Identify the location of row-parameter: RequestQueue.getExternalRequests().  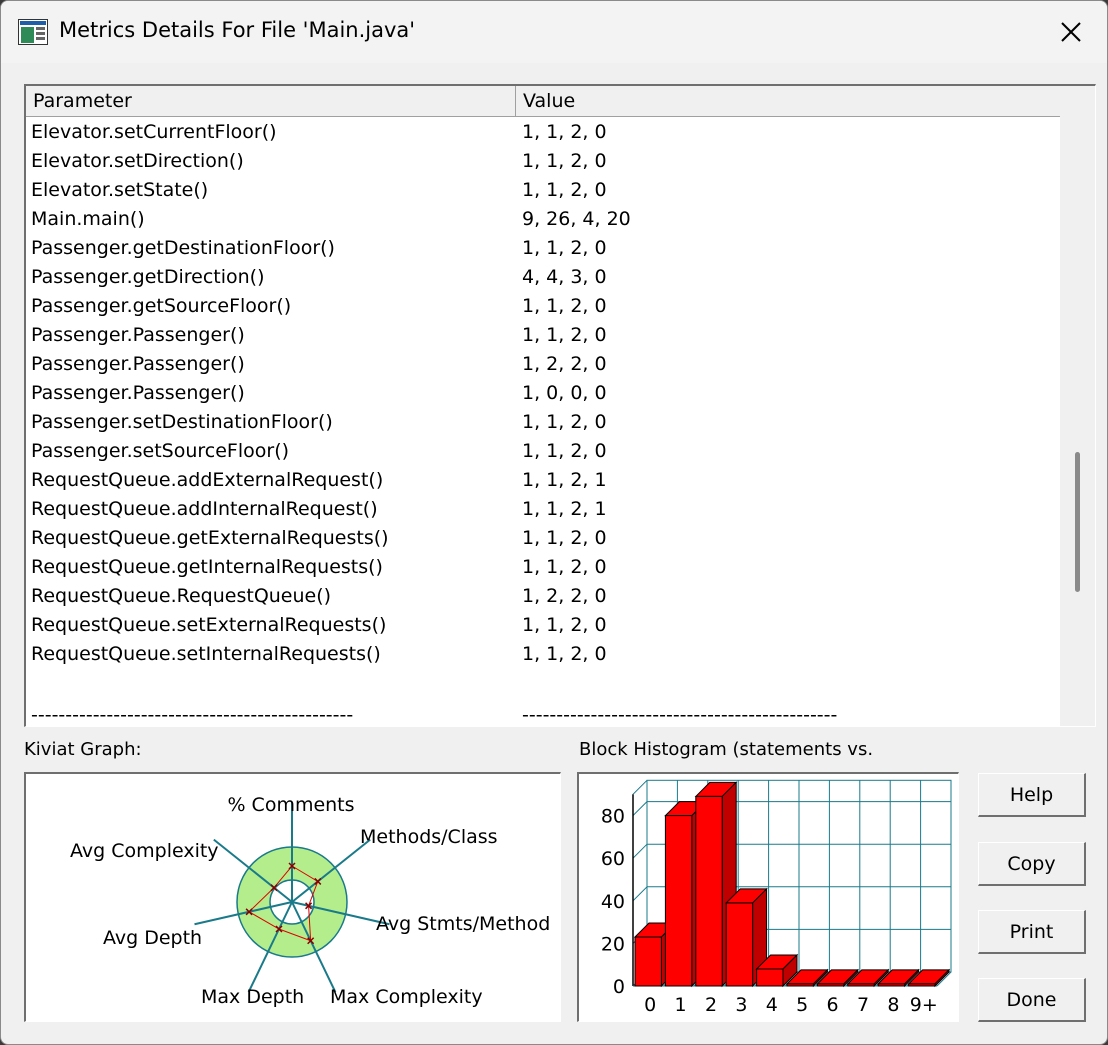
(210, 538).